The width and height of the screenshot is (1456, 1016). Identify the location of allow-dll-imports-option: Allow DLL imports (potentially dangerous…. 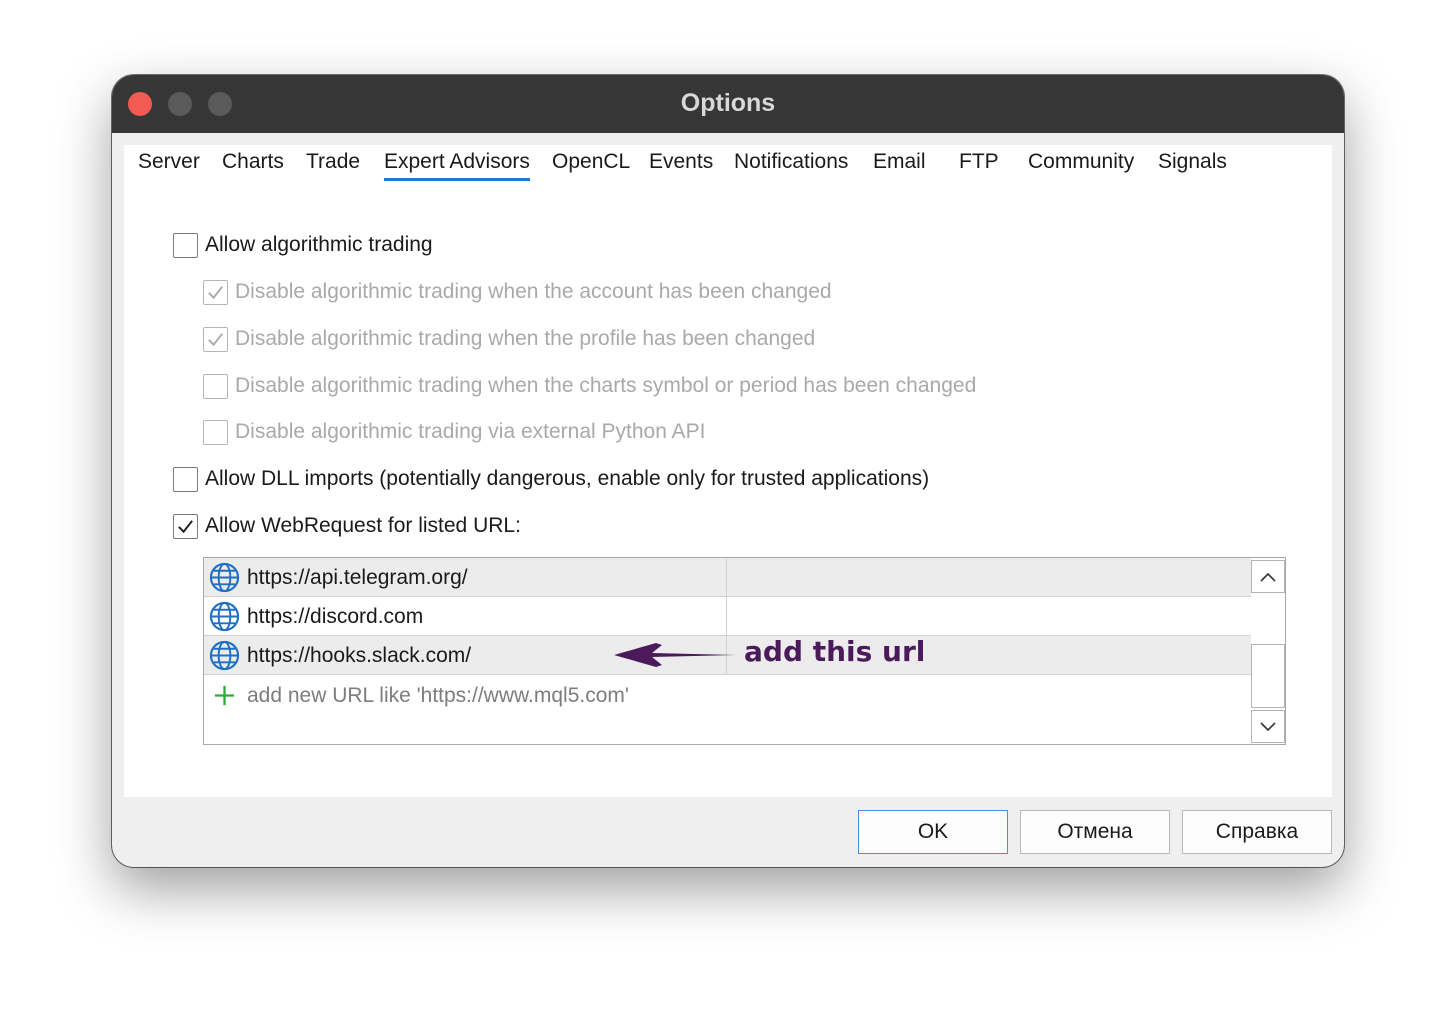
(551, 479).